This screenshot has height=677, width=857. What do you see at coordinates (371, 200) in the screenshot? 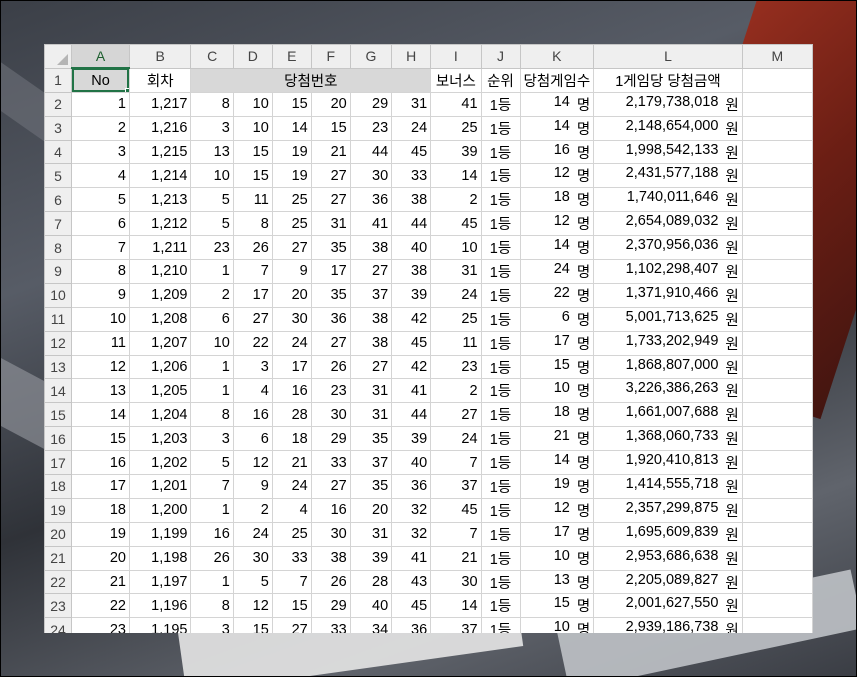
I see `cell-number: 36` at bounding box center [371, 200].